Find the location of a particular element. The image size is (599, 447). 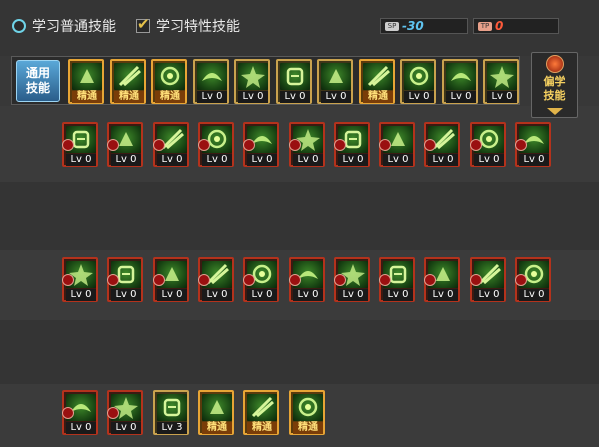

golem-icon is located at coordinates (262, 407).